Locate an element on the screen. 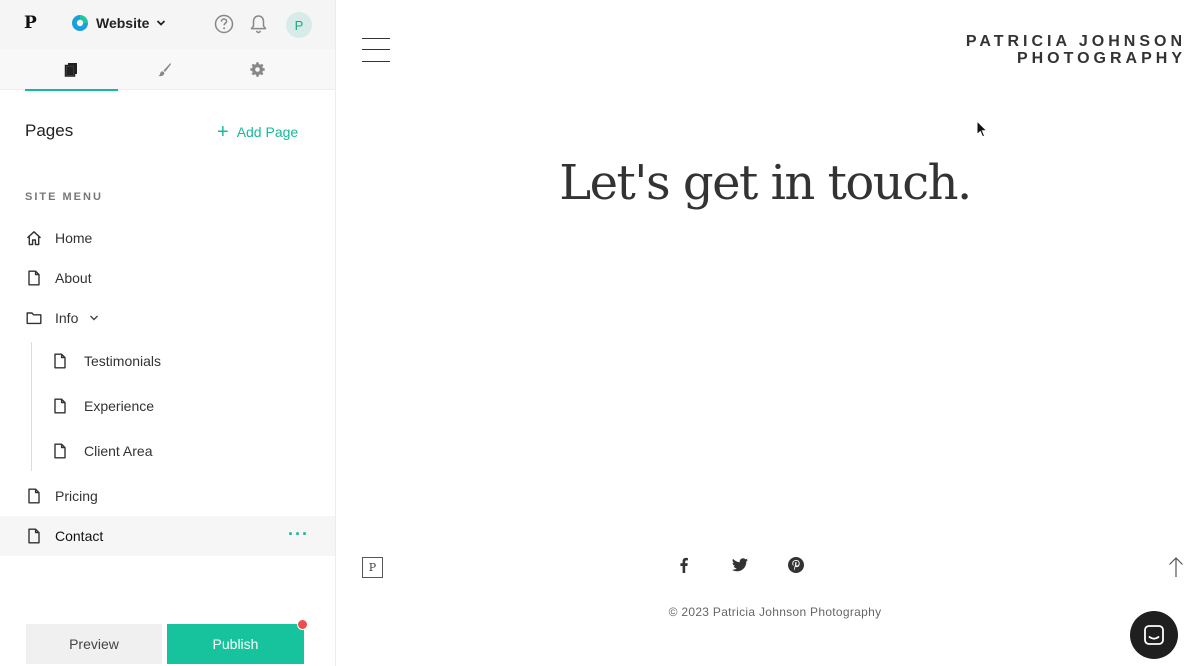  sidebar-item-label: Home is located at coordinates (74, 238).